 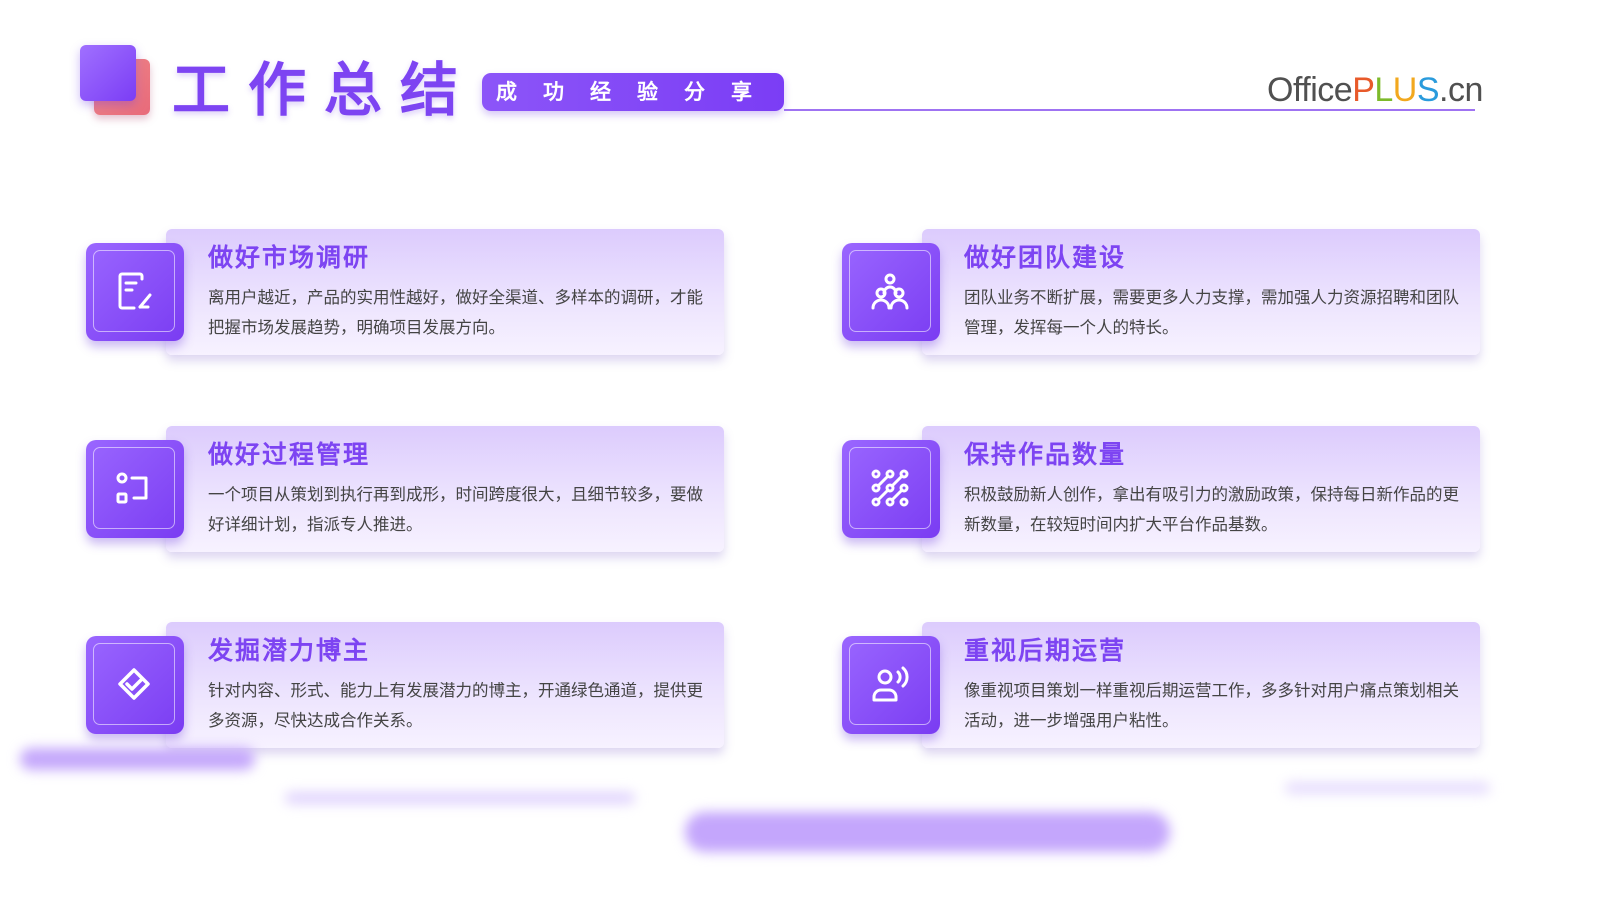 What do you see at coordinates (289, 650) in the screenshot?
I see `card-title: 发掘潜力博主` at bounding box center [289, 650].